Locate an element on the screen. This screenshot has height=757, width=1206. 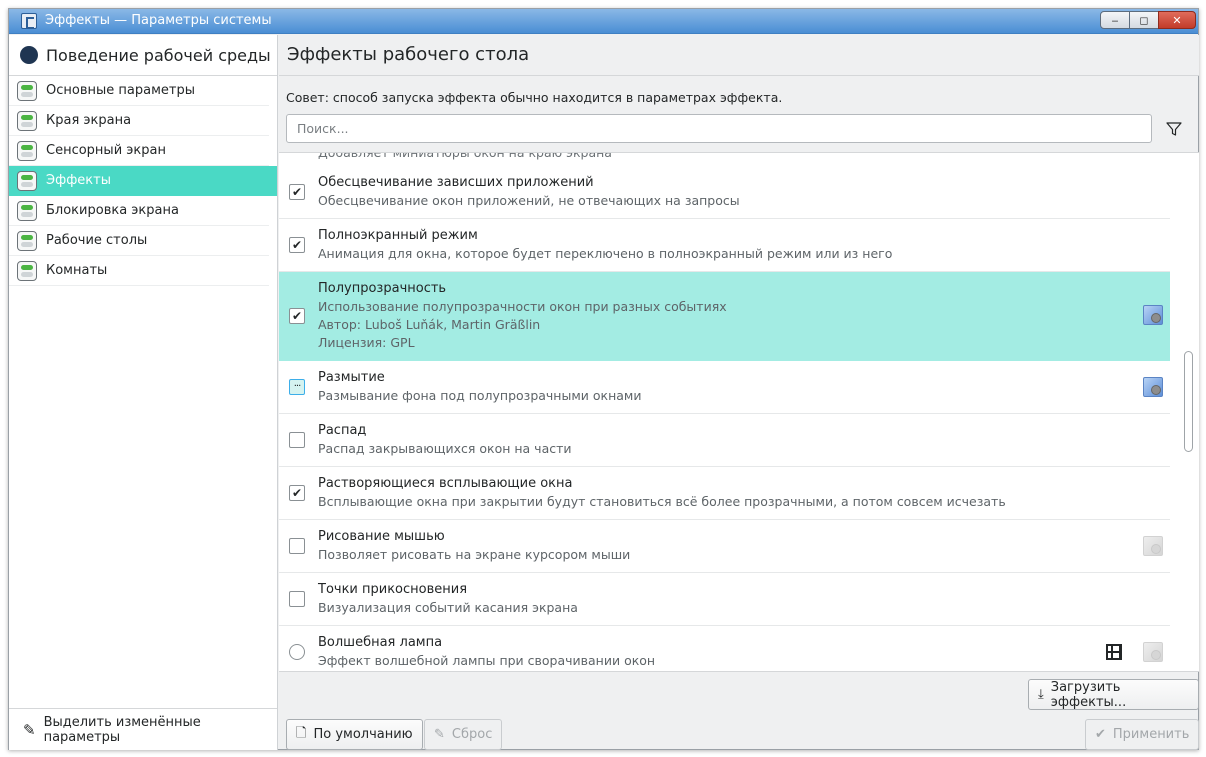
effect-checkbox-partial: ··· is located at coordinates (297, 387).